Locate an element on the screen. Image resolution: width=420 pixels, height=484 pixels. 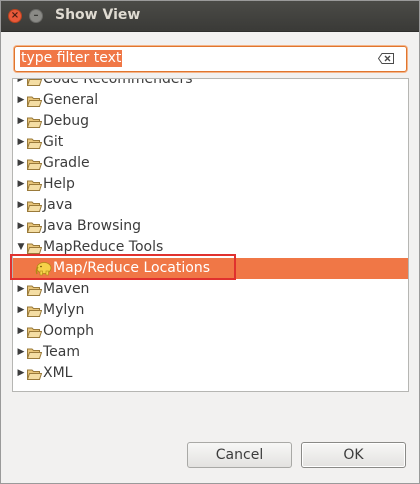
tree-item-label: General is located at coordinates (71, 100).